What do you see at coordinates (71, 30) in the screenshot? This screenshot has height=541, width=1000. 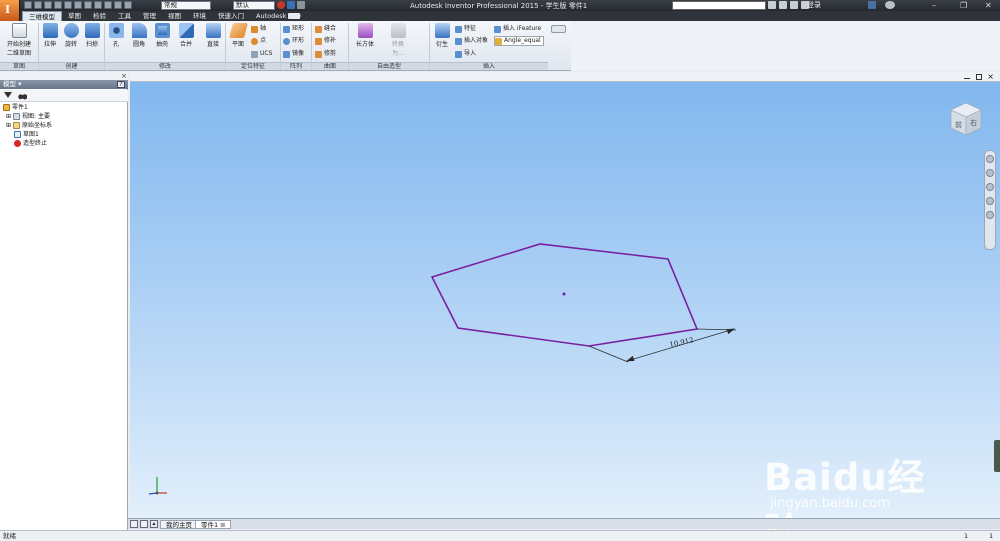 I see `revolve-icon` at bounding box center [71, 30].